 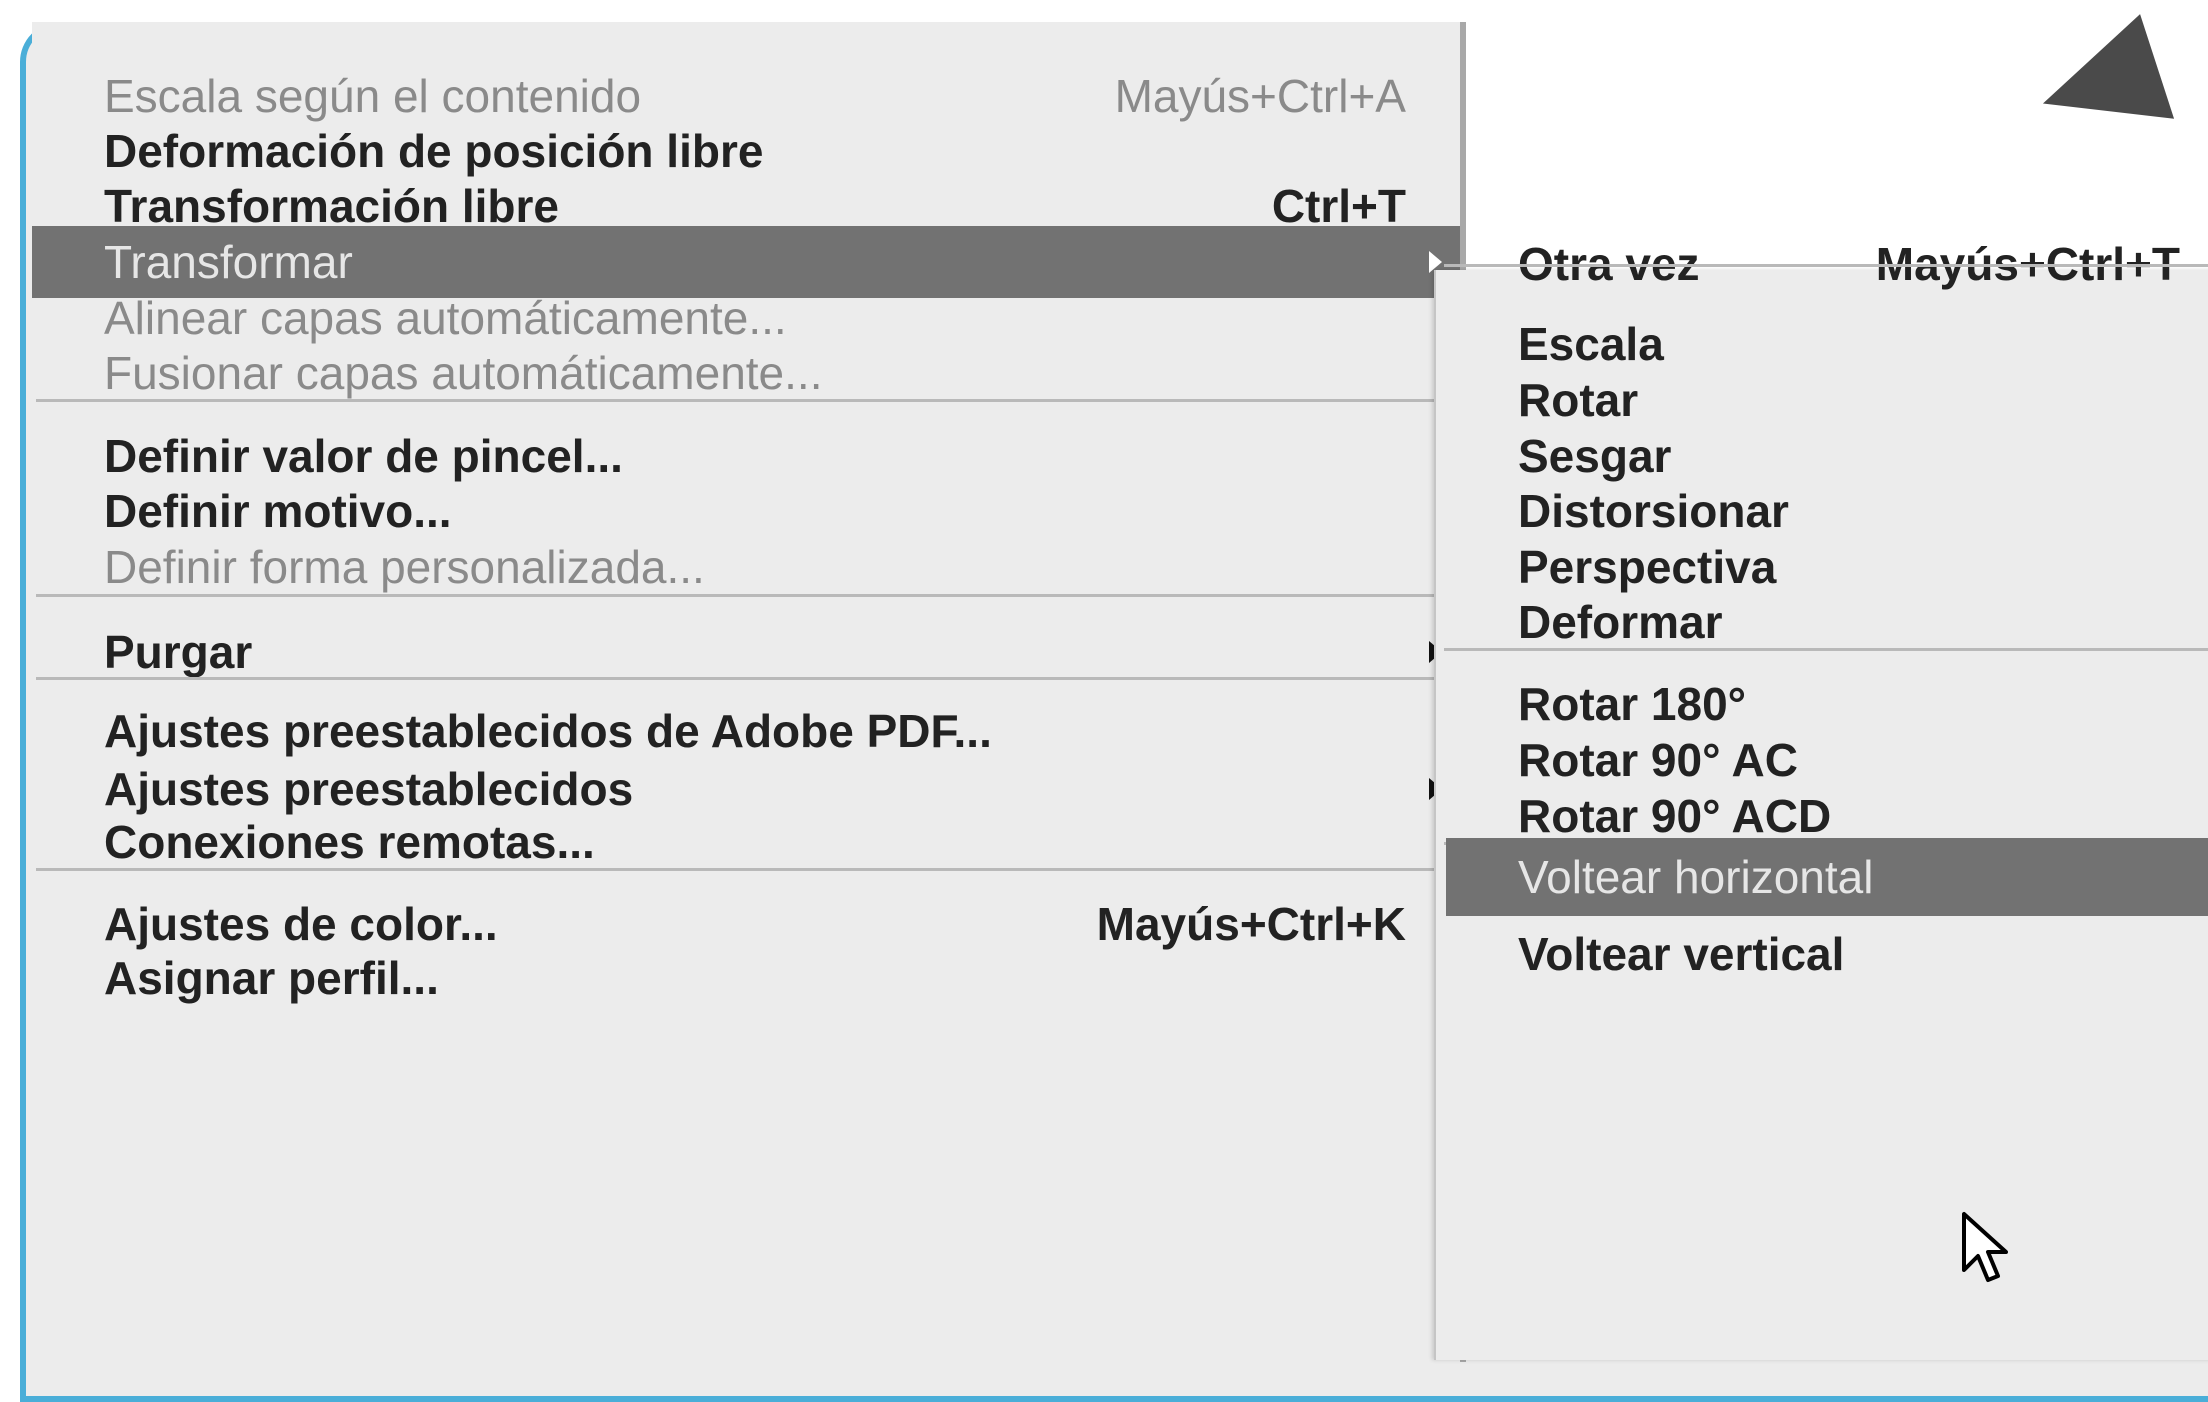 I want to click on submenu-item-warp: Deformar, so click(x=1822, y=622).